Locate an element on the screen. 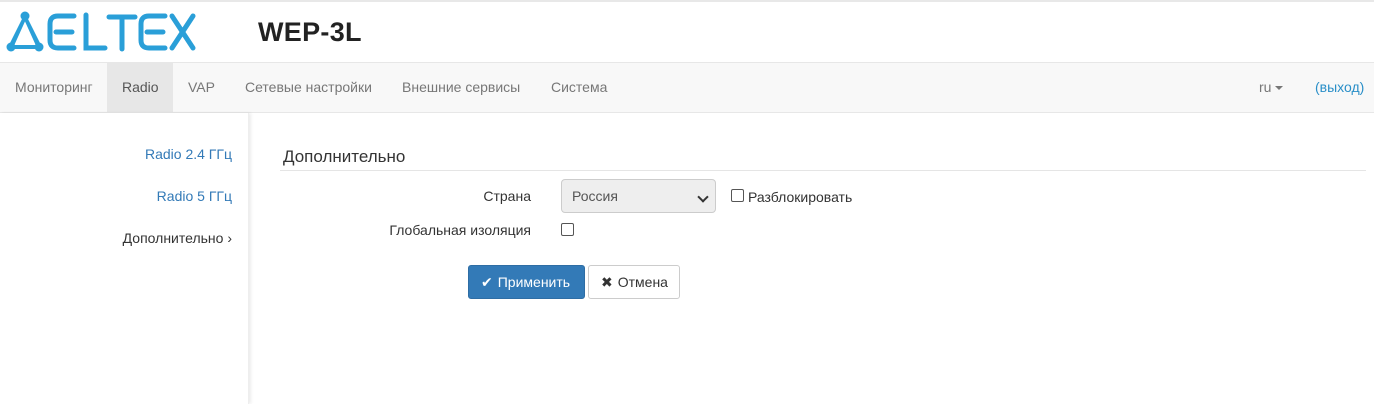 The image size is (1374, 404). sidebar-item-additional: Дополнительно › is located at coordinates (177, 238).